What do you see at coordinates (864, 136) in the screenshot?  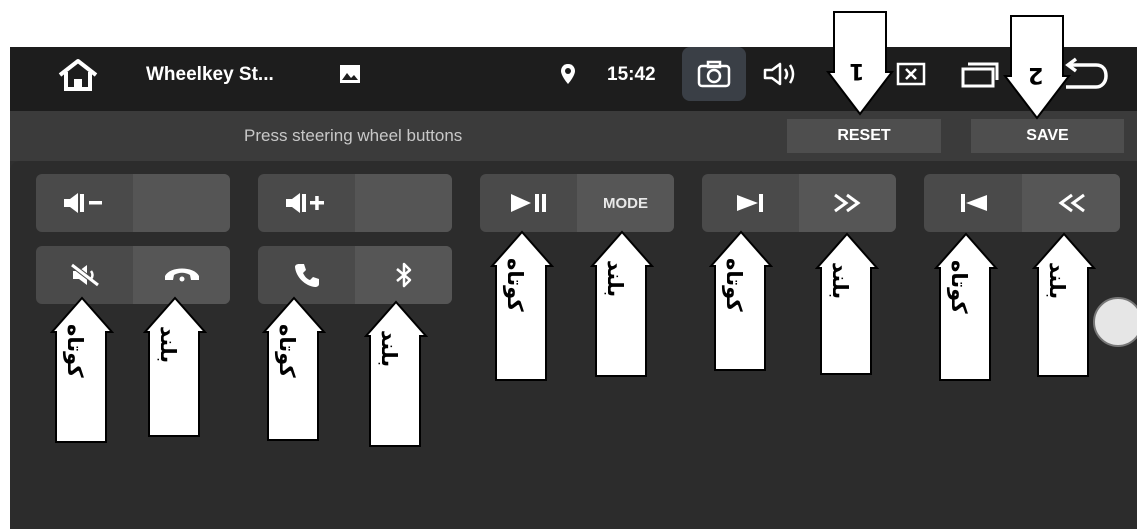 I see `reset-button: RESET` at bounding box center [864, 136].